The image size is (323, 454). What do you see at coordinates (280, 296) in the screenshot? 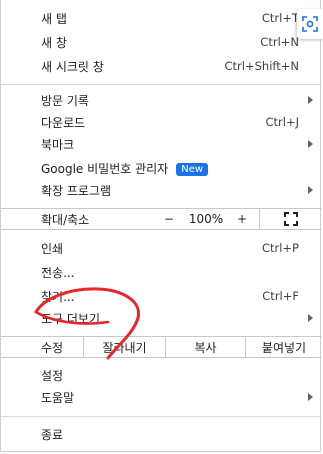
I see `shortcut-label: Ctrl+F` at bounding box center [280, 296].